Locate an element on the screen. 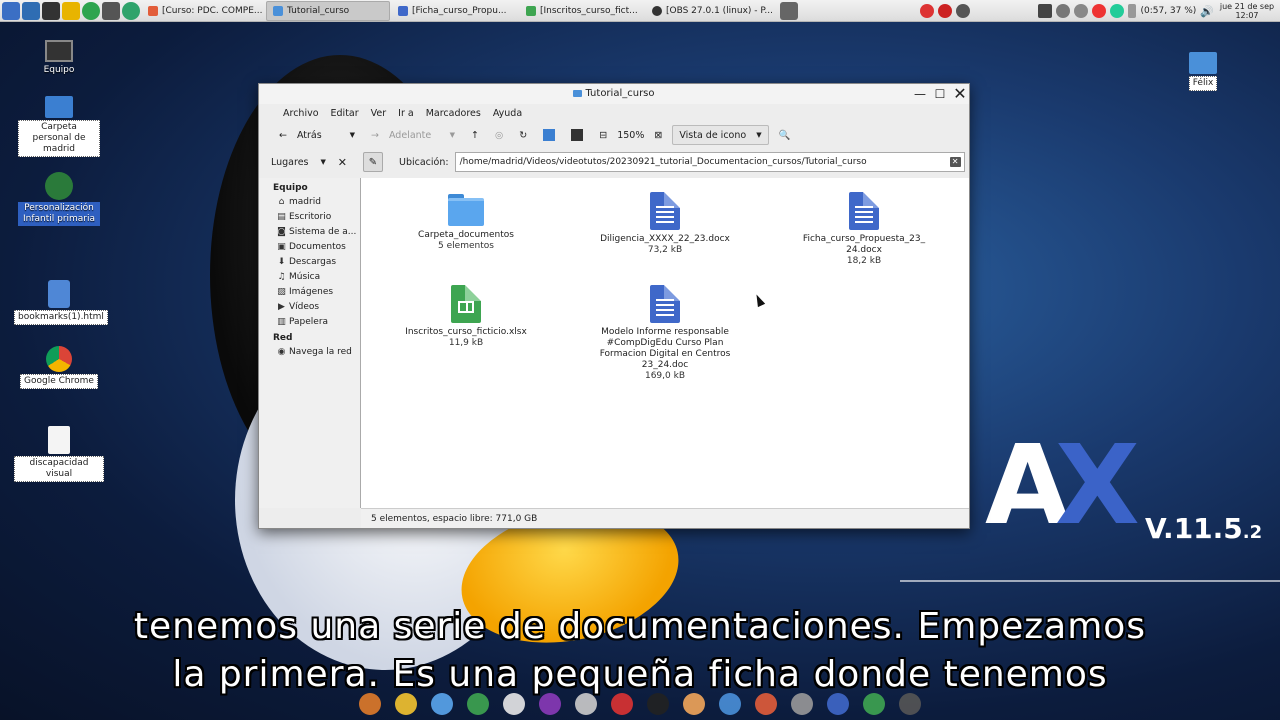 The width and height of the screenshot is (1280, 720). menu-ayuda: Ayuda is located at coordinates (507, 113).